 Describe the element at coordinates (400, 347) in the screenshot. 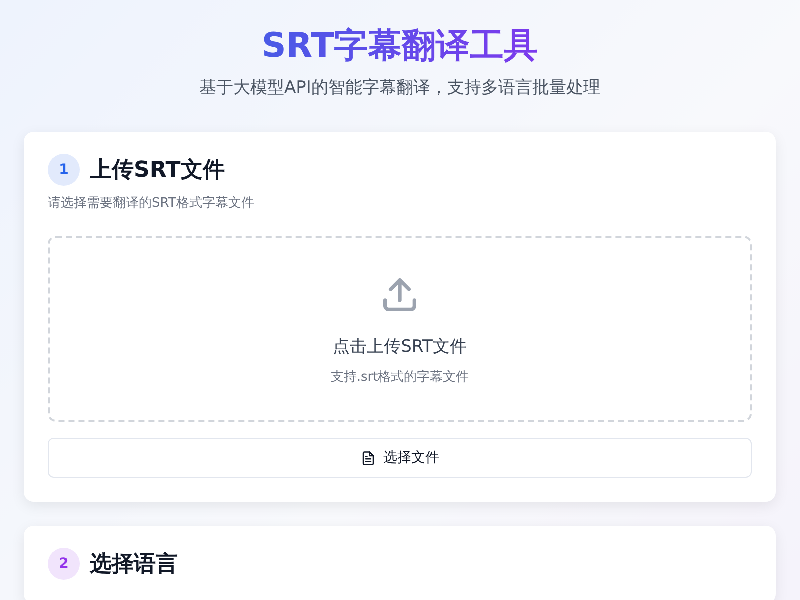

I see `upload-prompt: 点击上传SRT文件` at that location.